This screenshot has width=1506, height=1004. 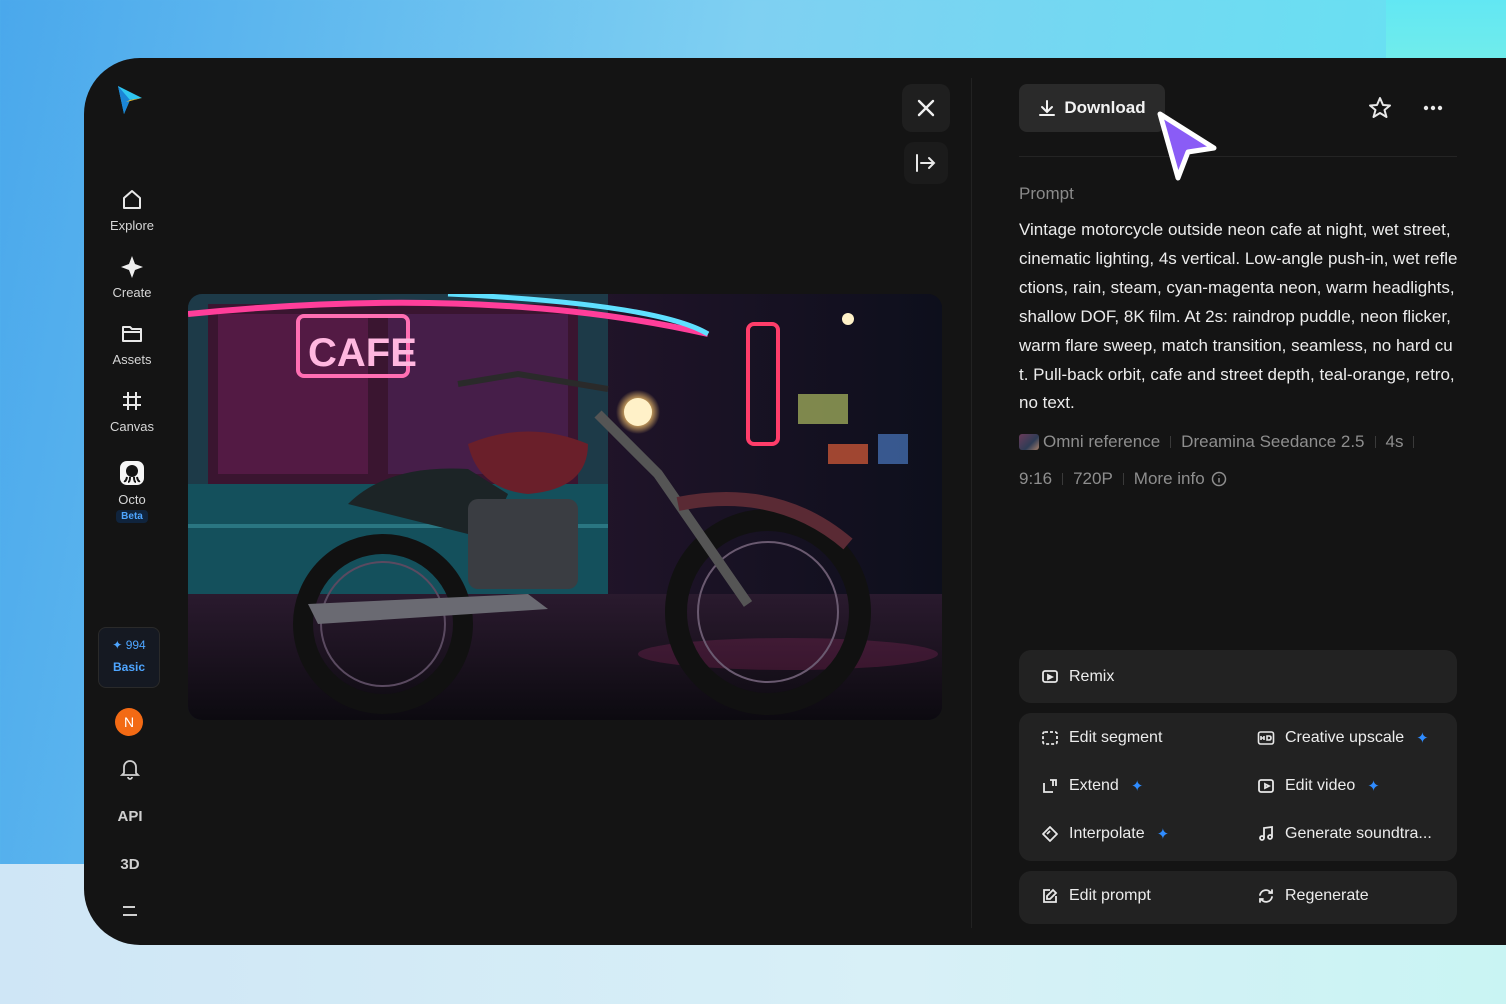 I want to click on interpolate-icon, so click(x=1050, y=834).